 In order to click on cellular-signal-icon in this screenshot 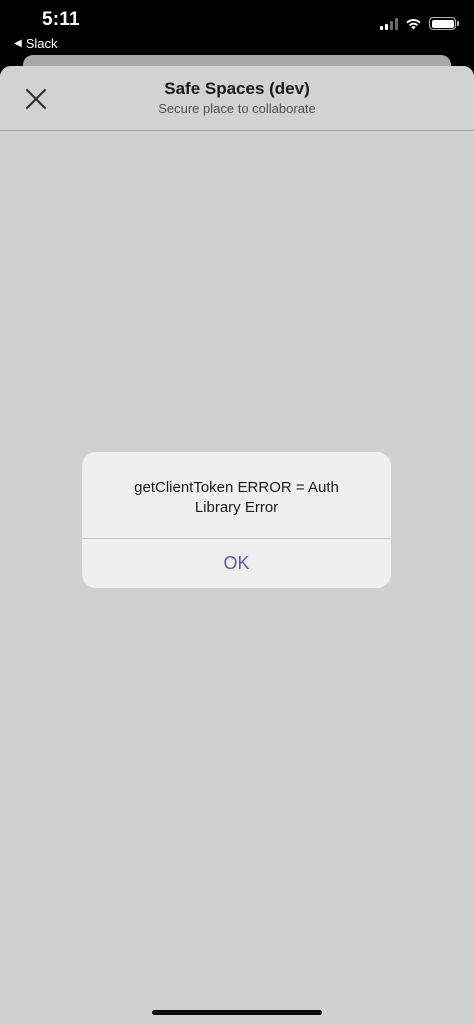, I will do `click(389, 23)`.